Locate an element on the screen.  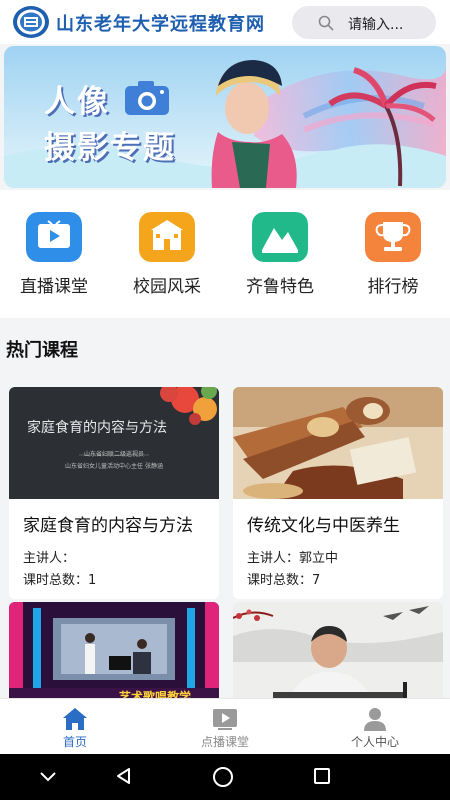
course-lecturer: 主讲人： is located at coordinates (49, 556).